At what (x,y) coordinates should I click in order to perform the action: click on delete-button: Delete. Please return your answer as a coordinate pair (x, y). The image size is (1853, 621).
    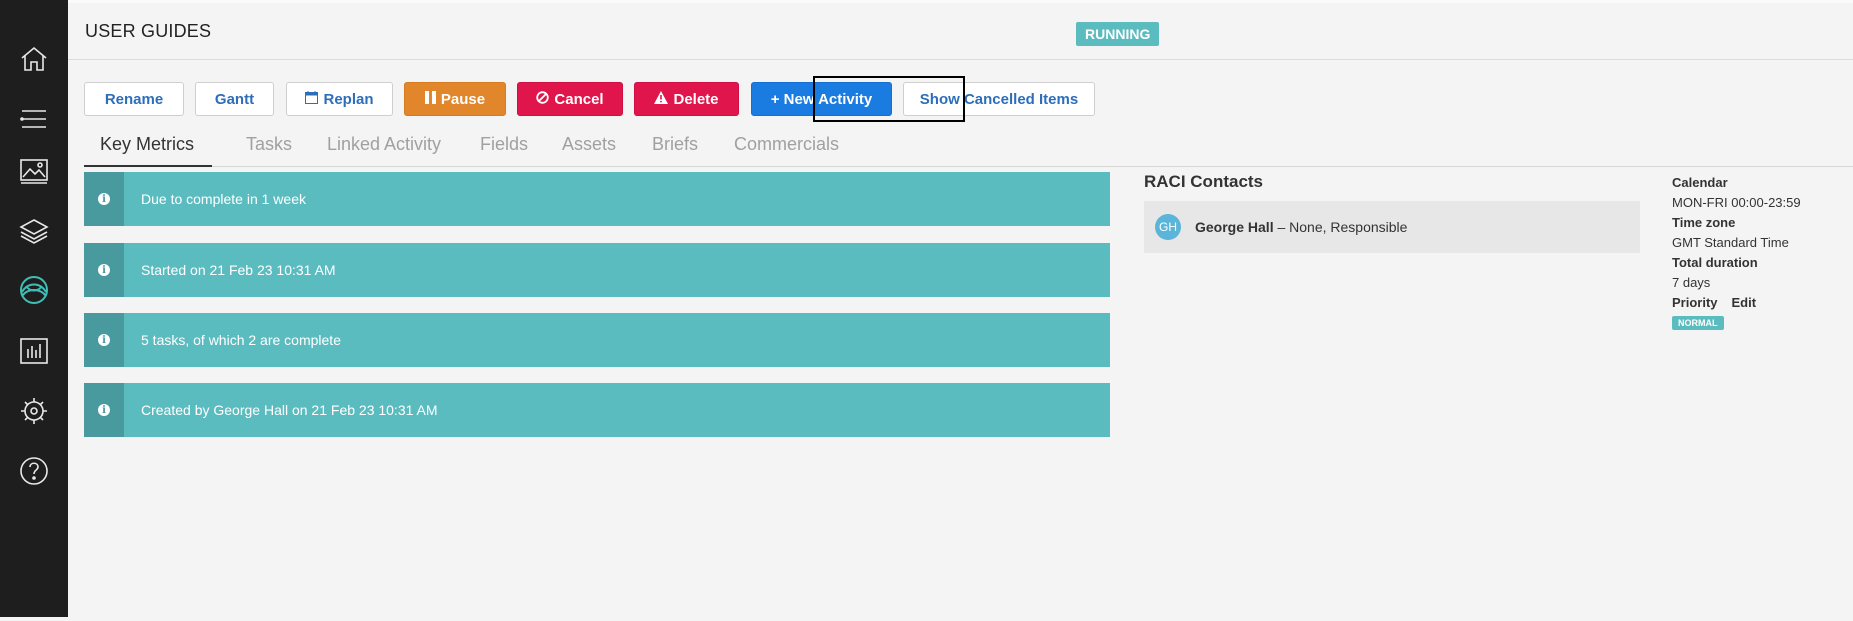
    Looking at the image, I should click on (686, 99).